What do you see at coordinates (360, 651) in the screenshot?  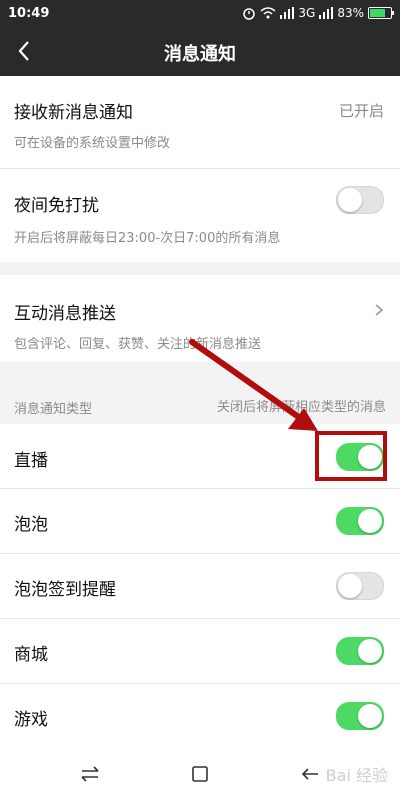 I see `mall-toggle` at bounding box center [360, 651].